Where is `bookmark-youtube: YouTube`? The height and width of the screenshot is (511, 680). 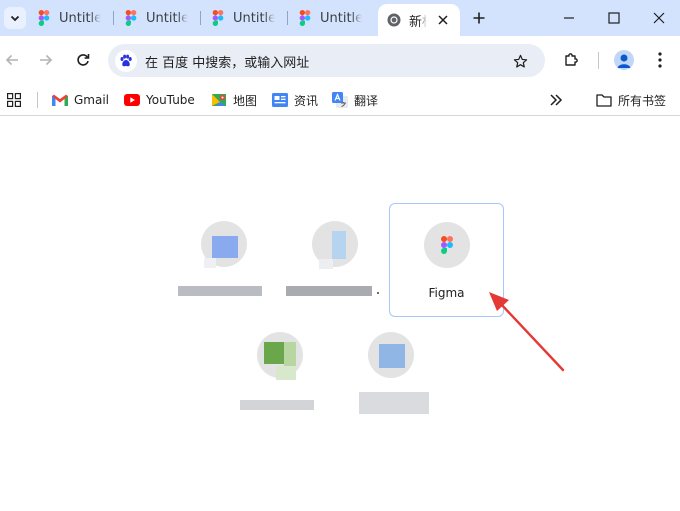 bookmark-youtube: YouTube is located at coordinates (159, 100).